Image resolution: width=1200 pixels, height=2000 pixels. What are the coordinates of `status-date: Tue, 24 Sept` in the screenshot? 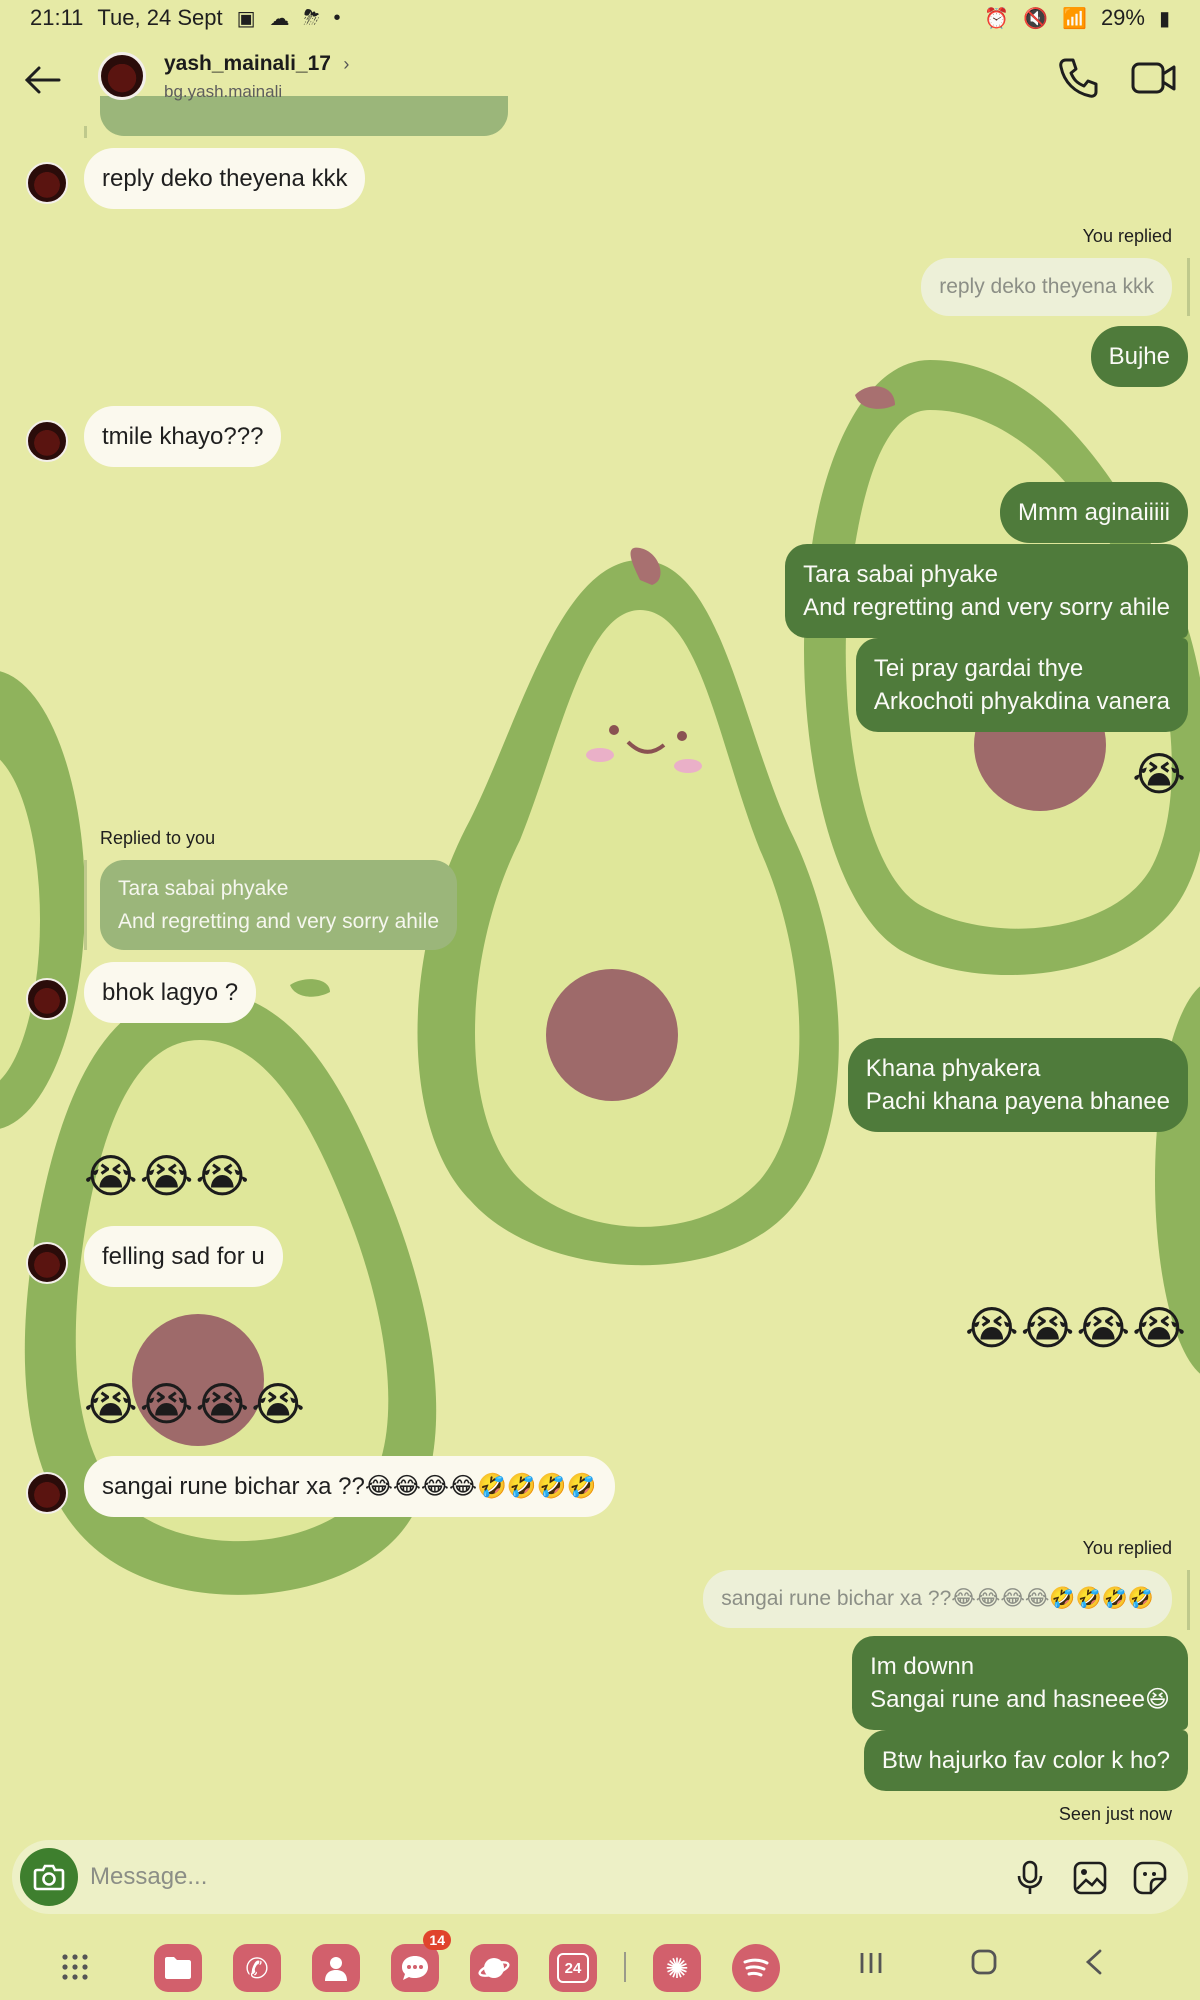 It's located at (160, 17).